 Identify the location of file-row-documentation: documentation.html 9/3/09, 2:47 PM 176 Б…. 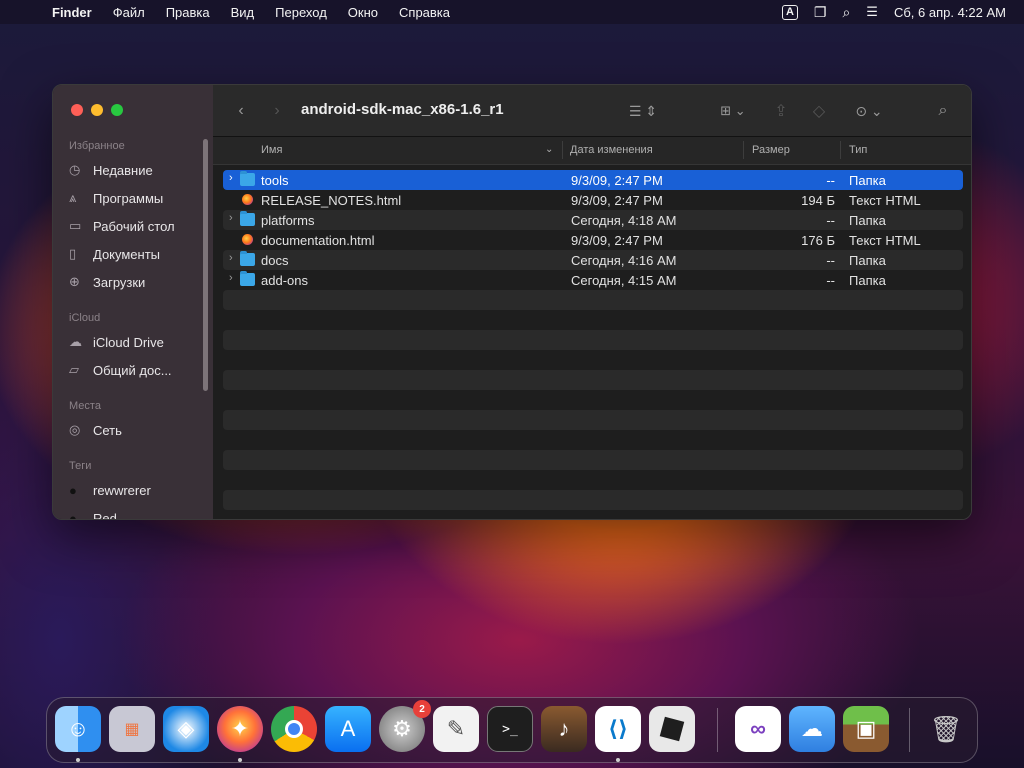
(593, 240).